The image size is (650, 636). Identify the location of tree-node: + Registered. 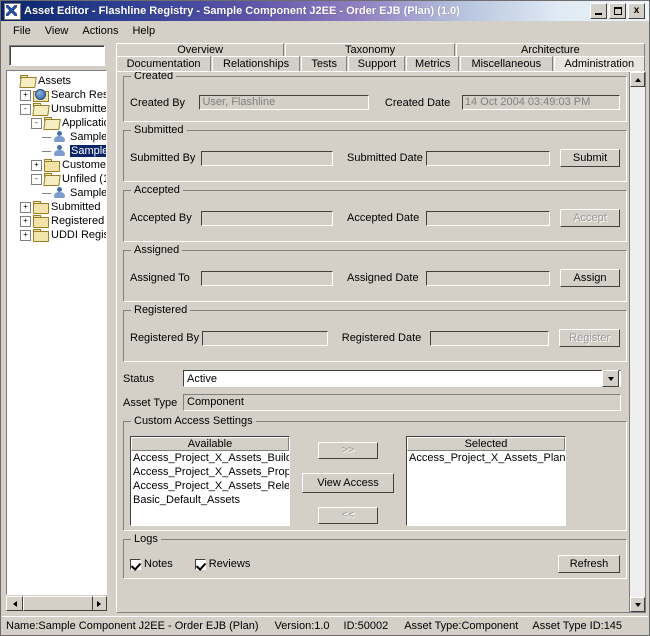
(56, 221).